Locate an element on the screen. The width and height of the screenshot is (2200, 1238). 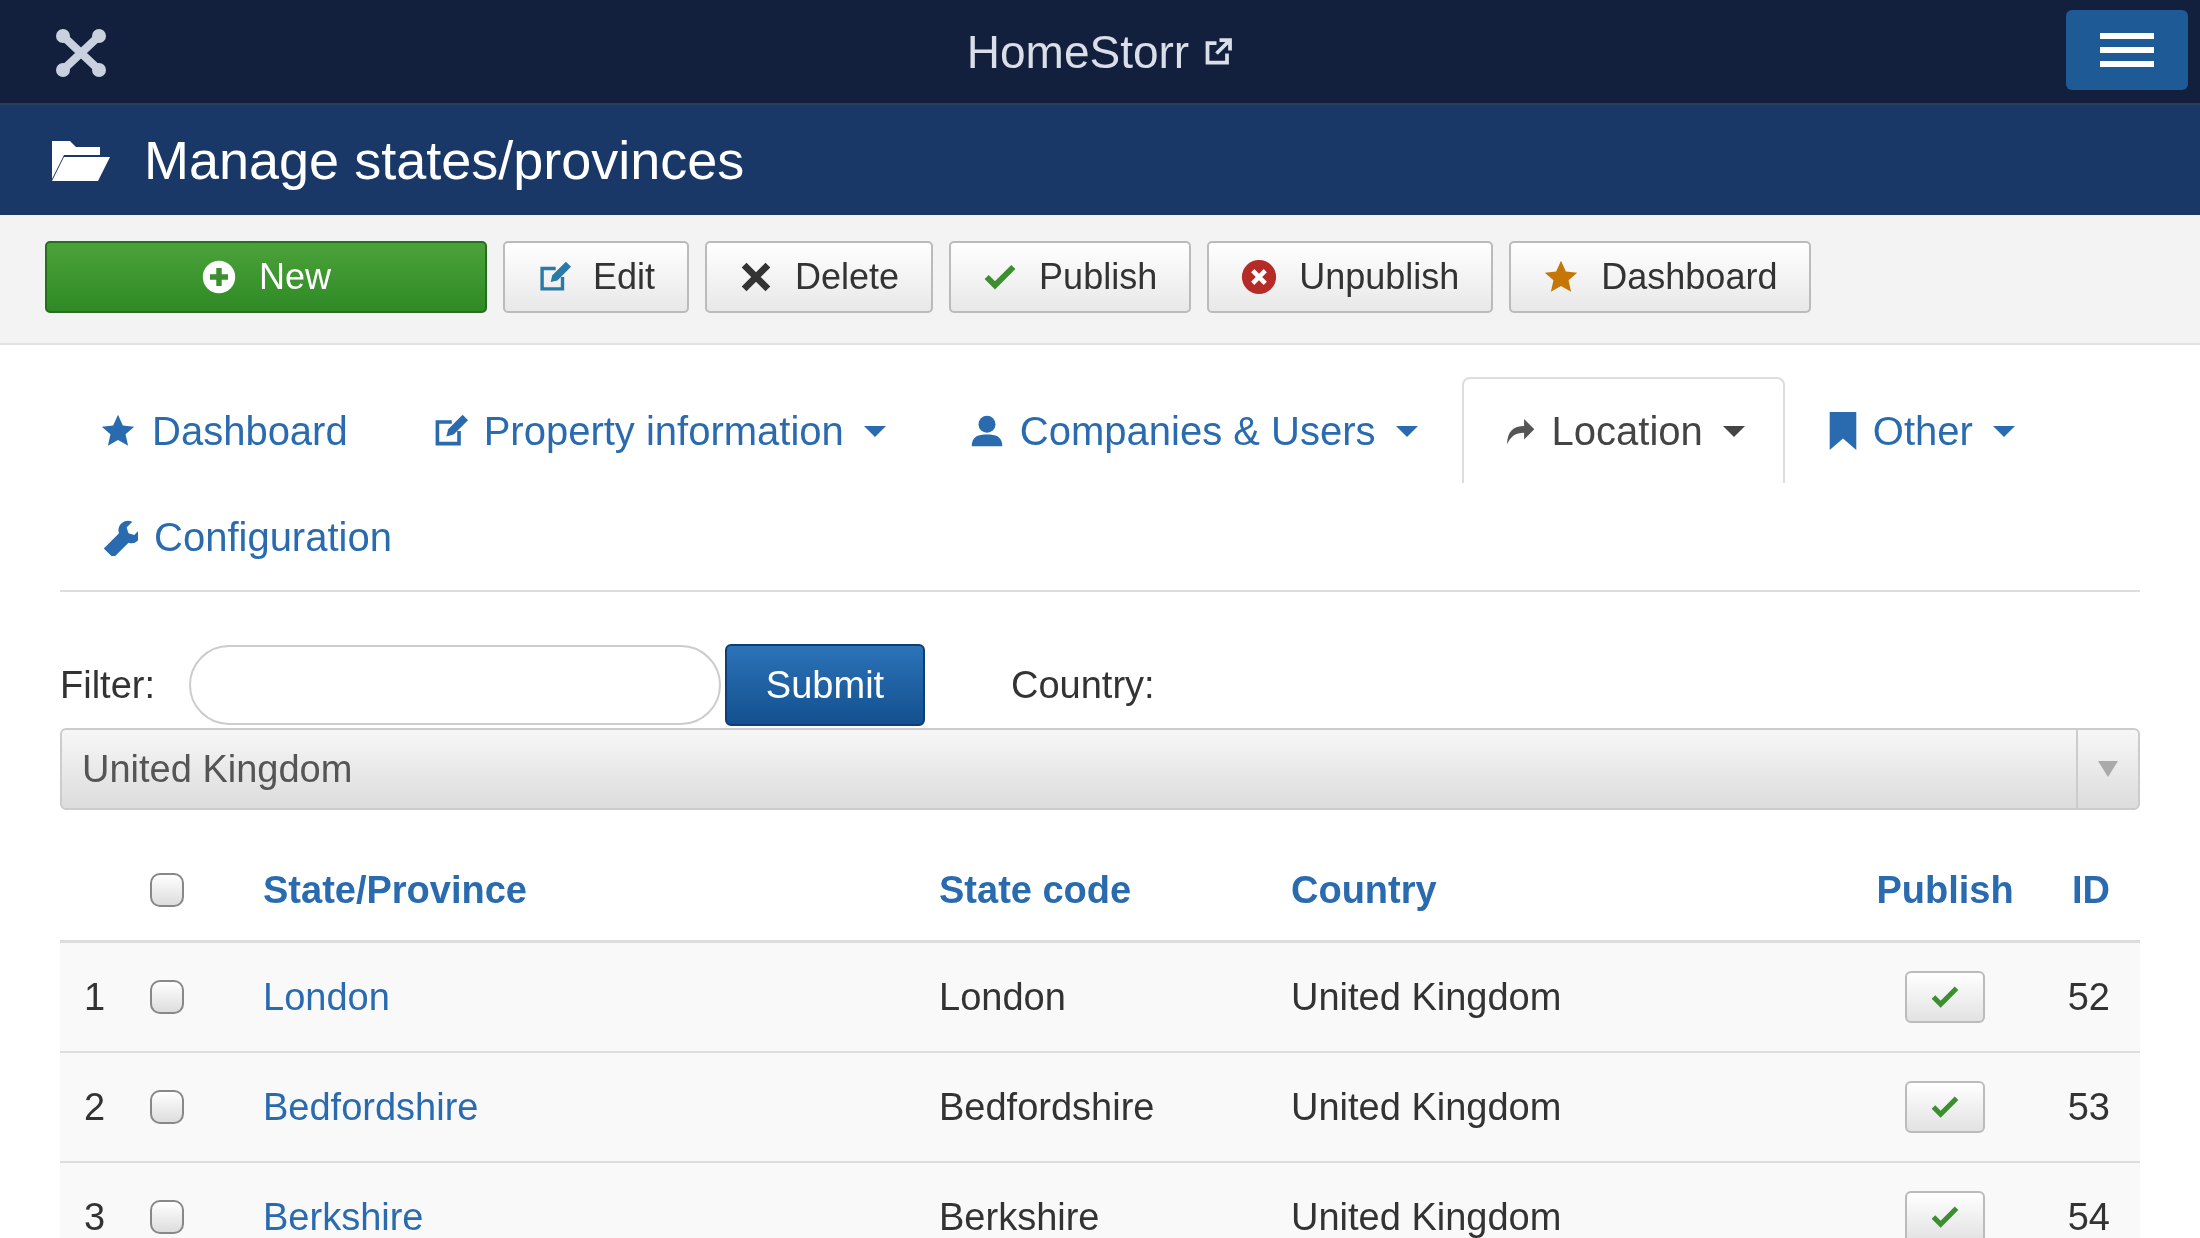
column-header: Publish is located at coordinates (1945, 890).